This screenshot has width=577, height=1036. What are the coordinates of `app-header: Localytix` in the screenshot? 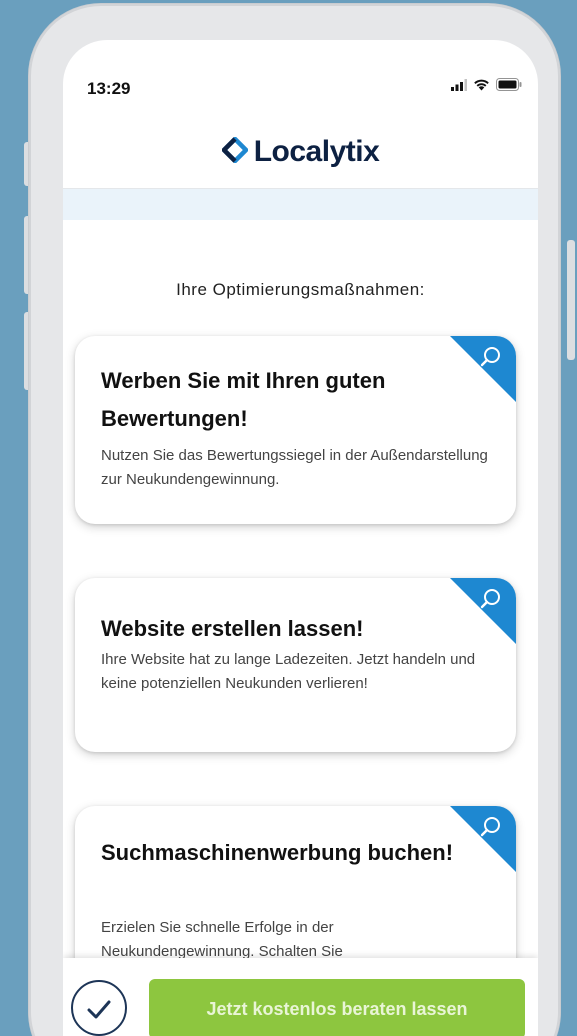 It's located at (300, 152).